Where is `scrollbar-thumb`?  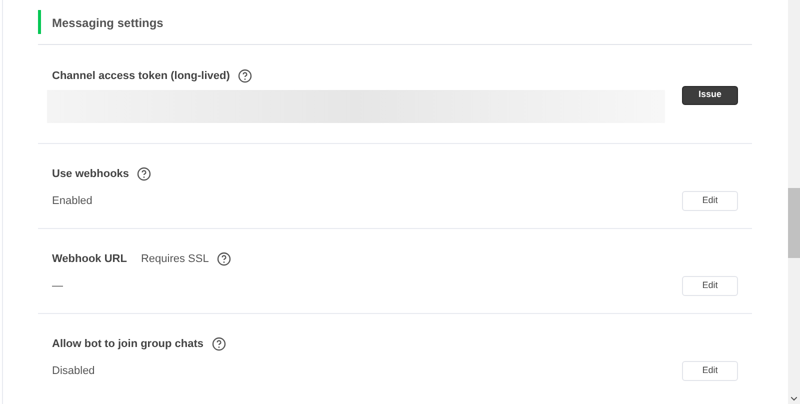
scrollbar-thumb is located at coordinates (794, 223).